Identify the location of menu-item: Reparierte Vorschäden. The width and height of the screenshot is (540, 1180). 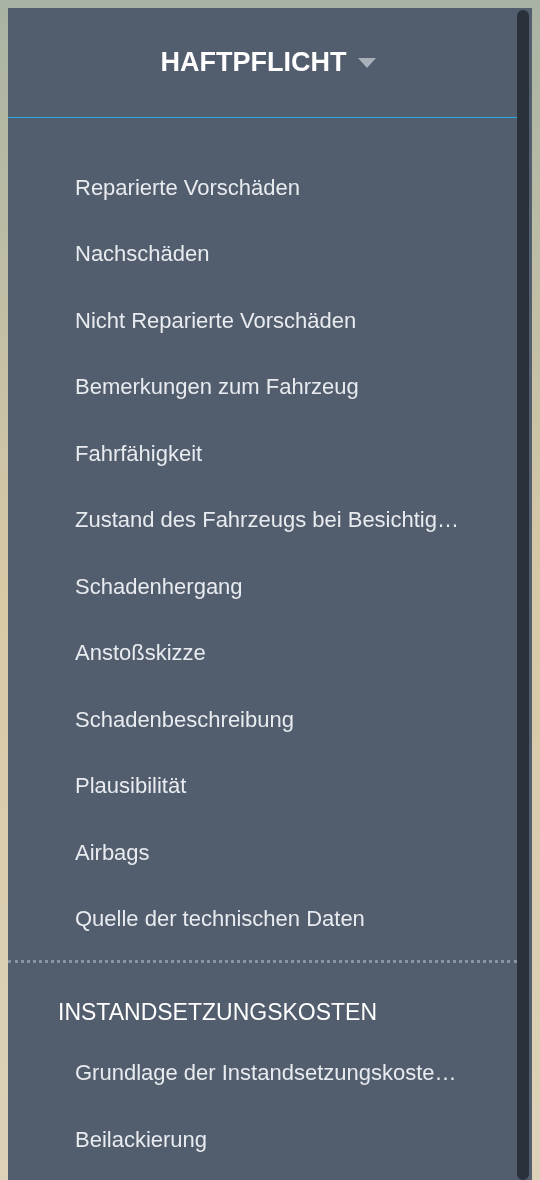
(262, 187).